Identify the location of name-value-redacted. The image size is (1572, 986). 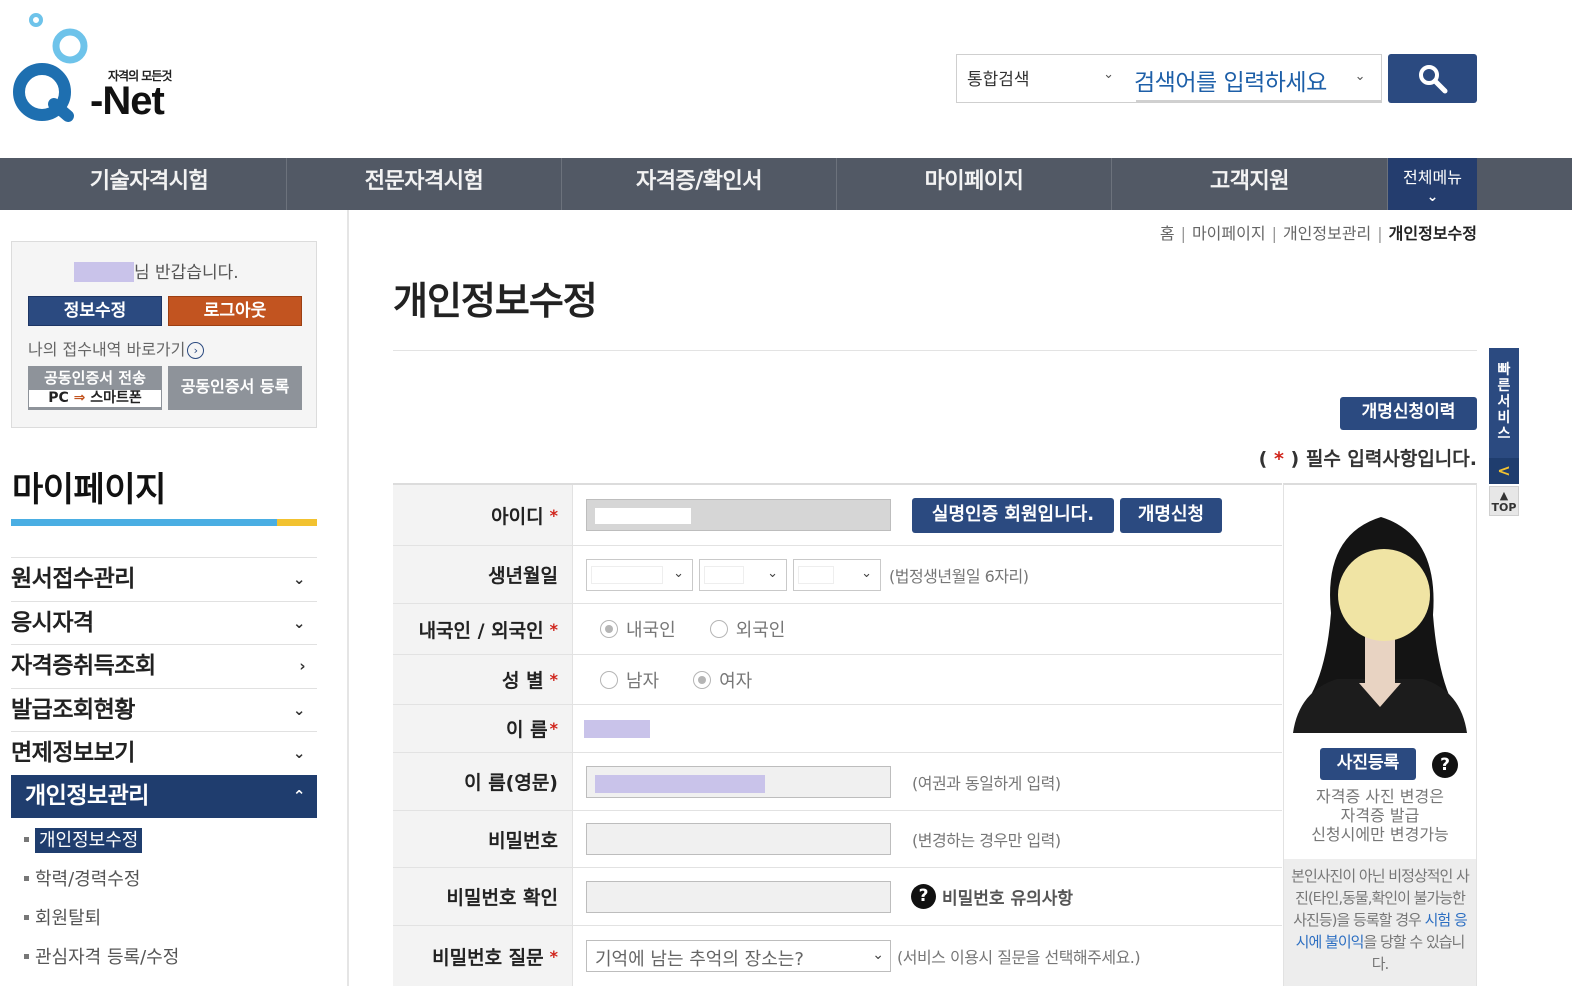
(617, 728).